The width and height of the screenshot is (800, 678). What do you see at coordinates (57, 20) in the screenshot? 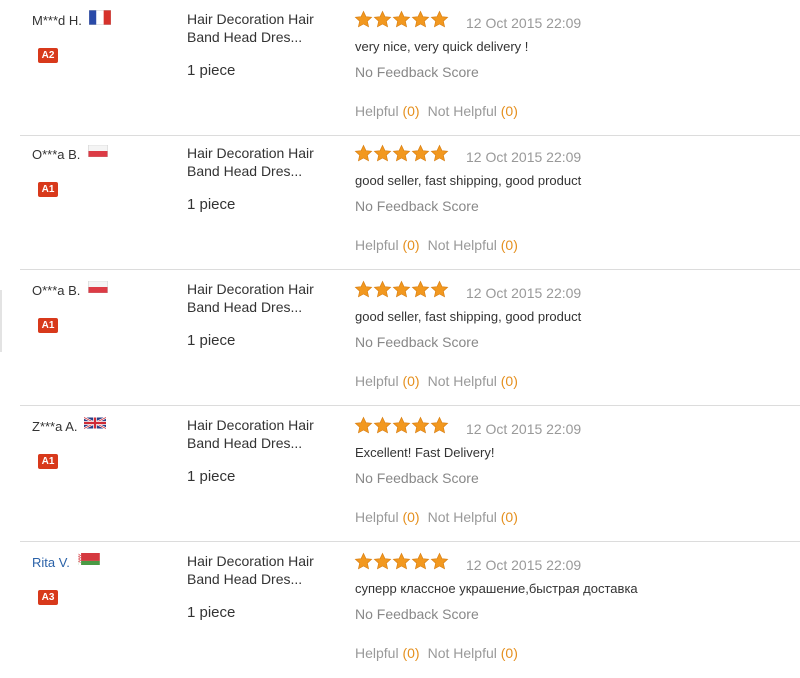
I see `reviewer-name: M***d H.` at bounding box center [57, 20].